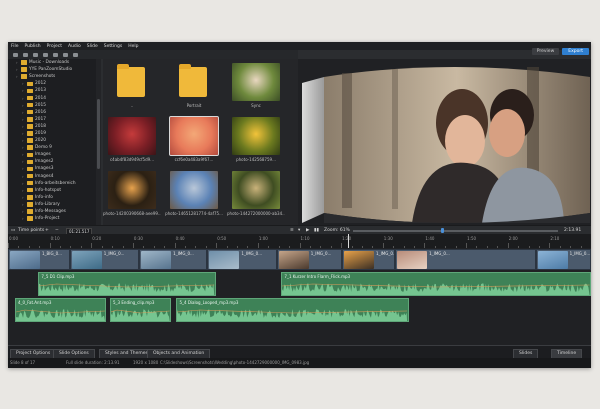  Describe the element at coordinates (15, 54) in the screenshot. I see `new-icon` at that location.